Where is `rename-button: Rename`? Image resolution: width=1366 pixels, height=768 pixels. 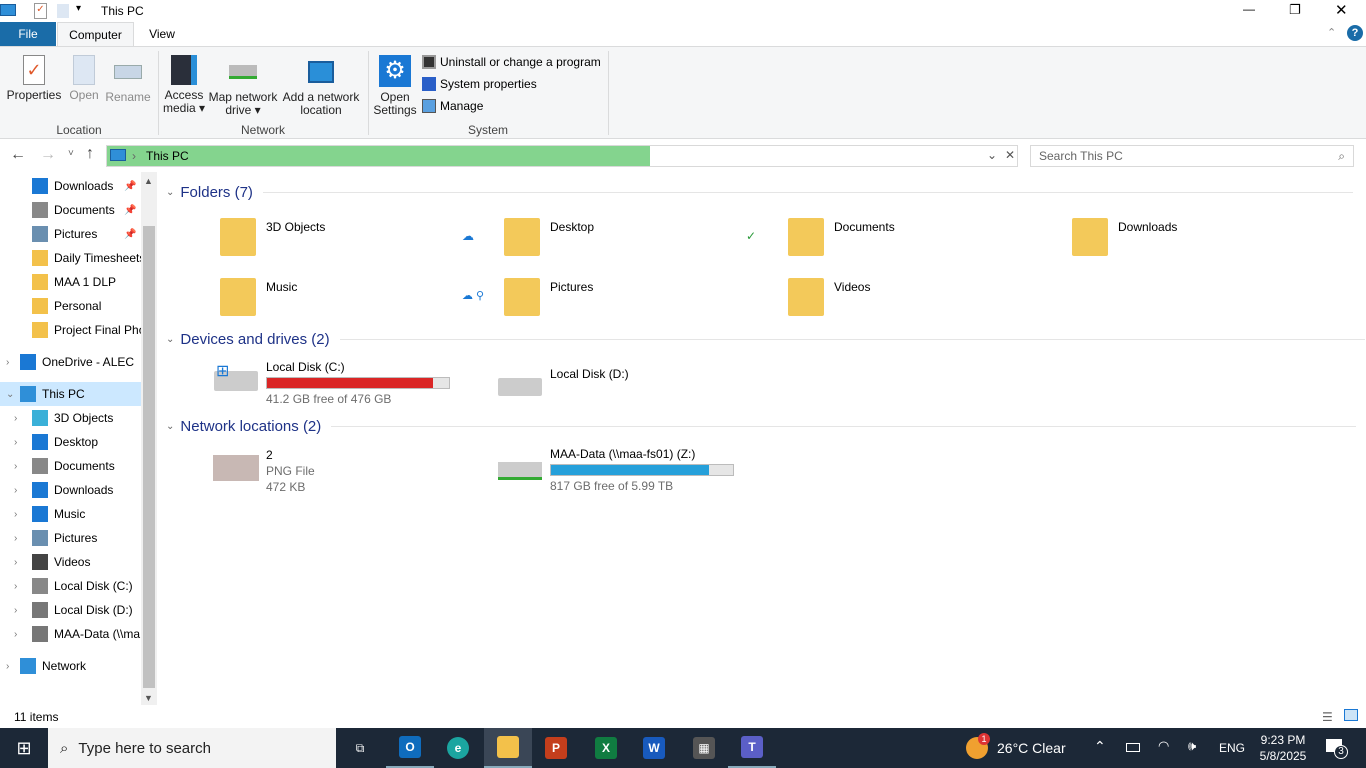
rename-button: Rename is located at coordinates (128, 79).